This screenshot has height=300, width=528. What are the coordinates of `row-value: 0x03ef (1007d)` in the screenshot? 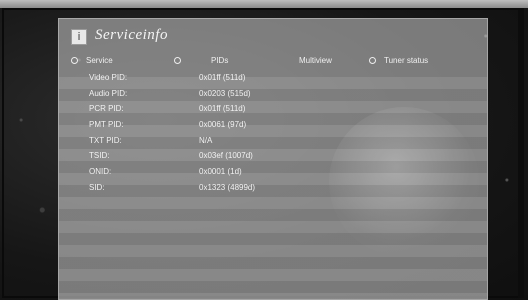 It's located at (226, 156).